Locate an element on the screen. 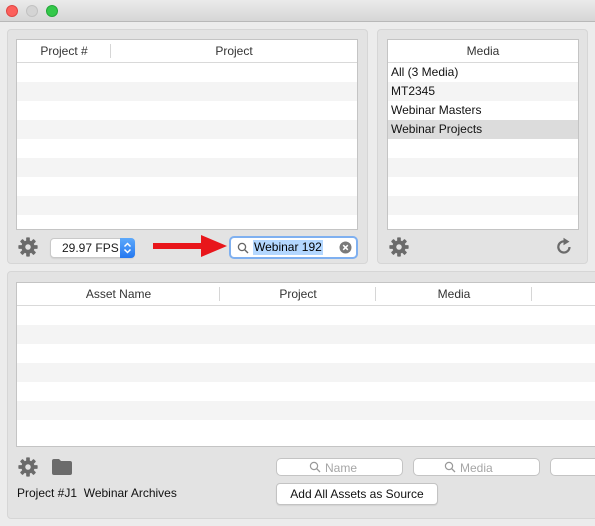 The height and width of the screenshot is (526, 595). media-list-header: Media is located at coordinates (483, 51).